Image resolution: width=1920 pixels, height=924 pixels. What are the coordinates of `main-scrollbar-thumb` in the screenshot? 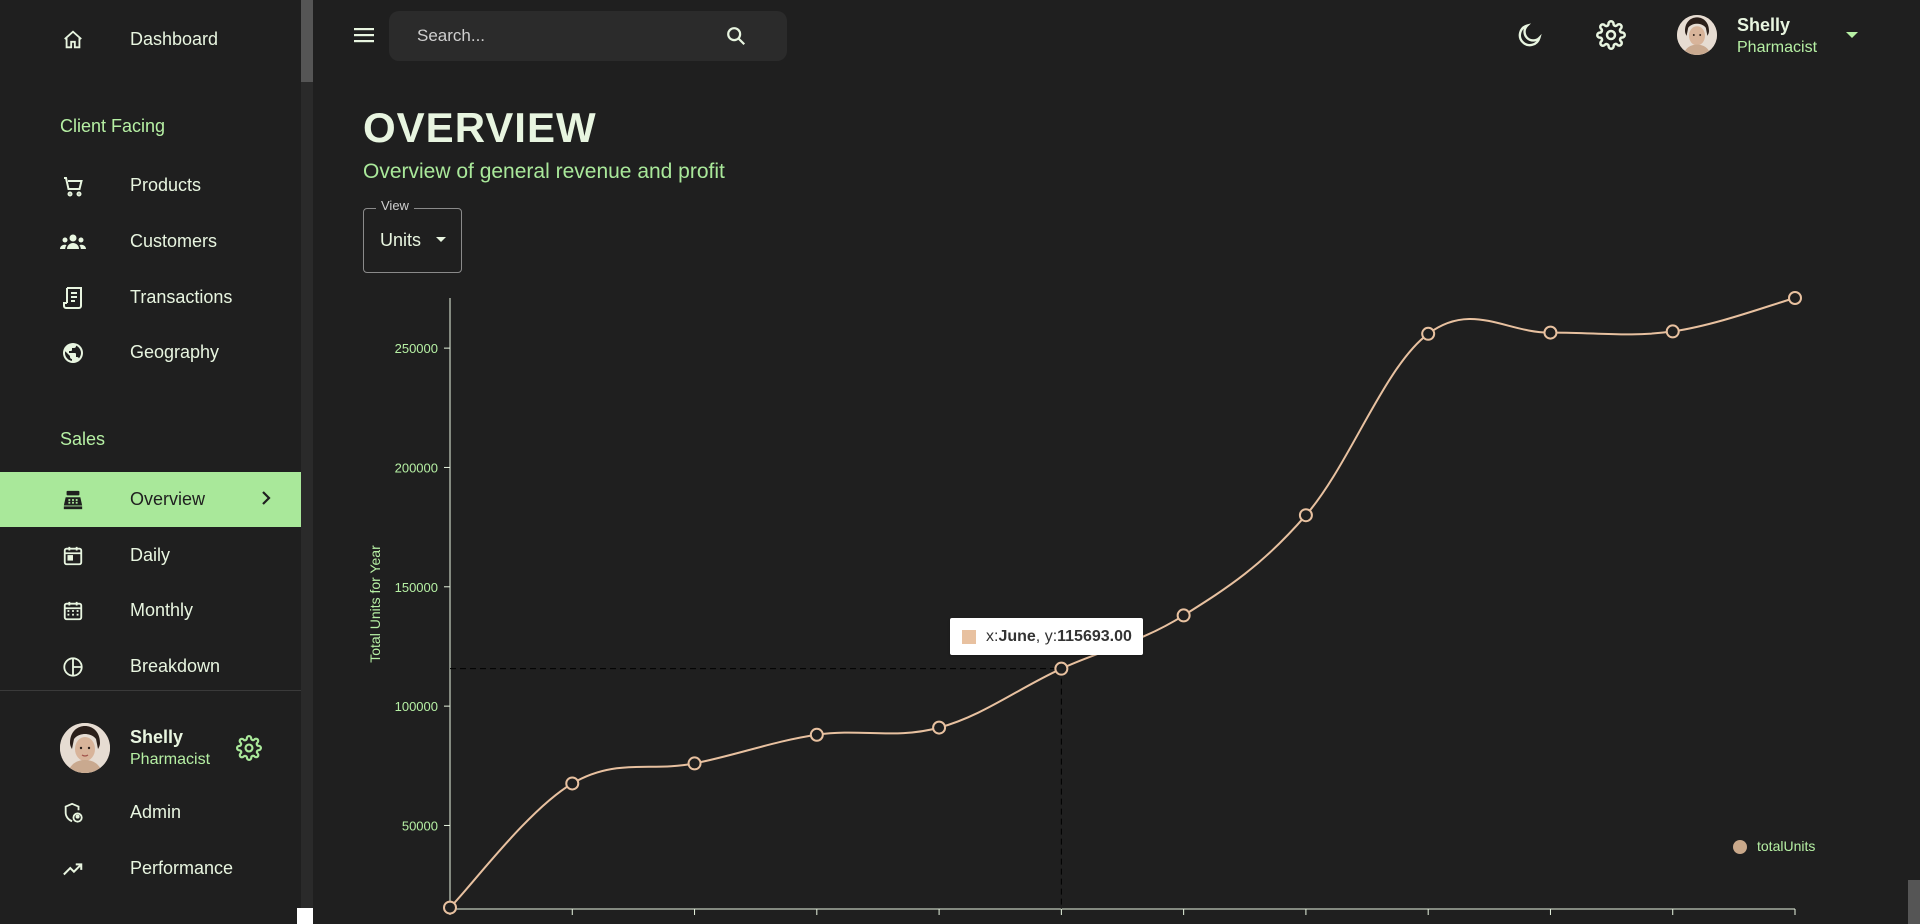 It's located at (1914, 902).